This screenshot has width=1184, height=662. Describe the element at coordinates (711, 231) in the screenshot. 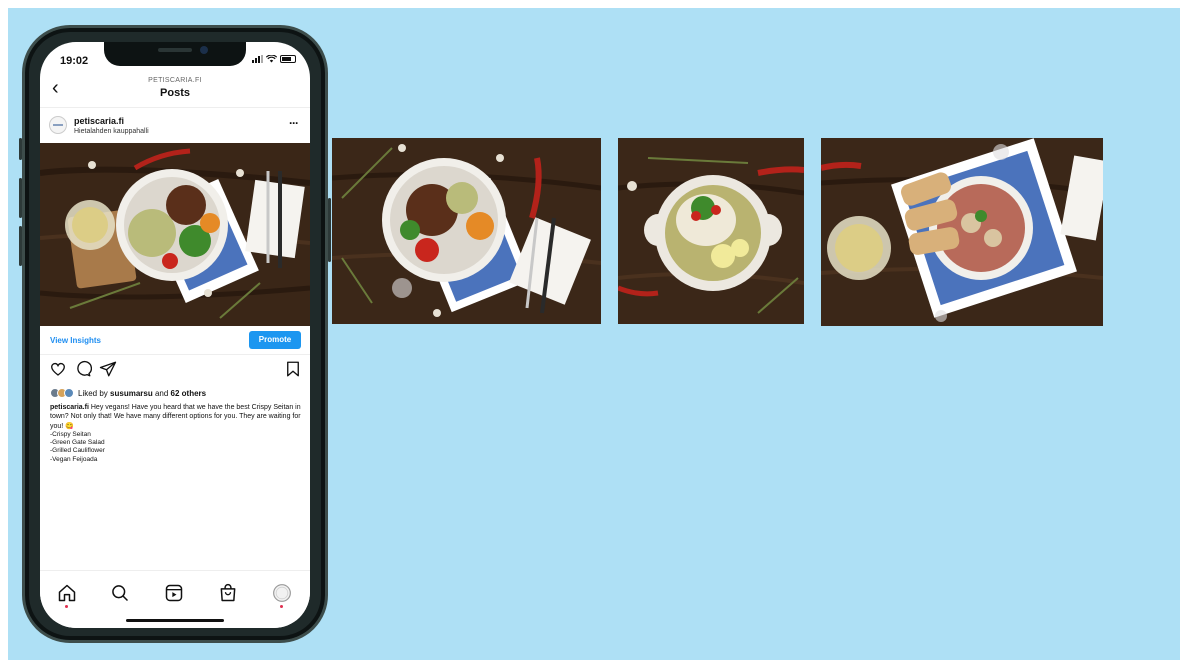

I see `food-photo-grilled-cauliflower` at that location.